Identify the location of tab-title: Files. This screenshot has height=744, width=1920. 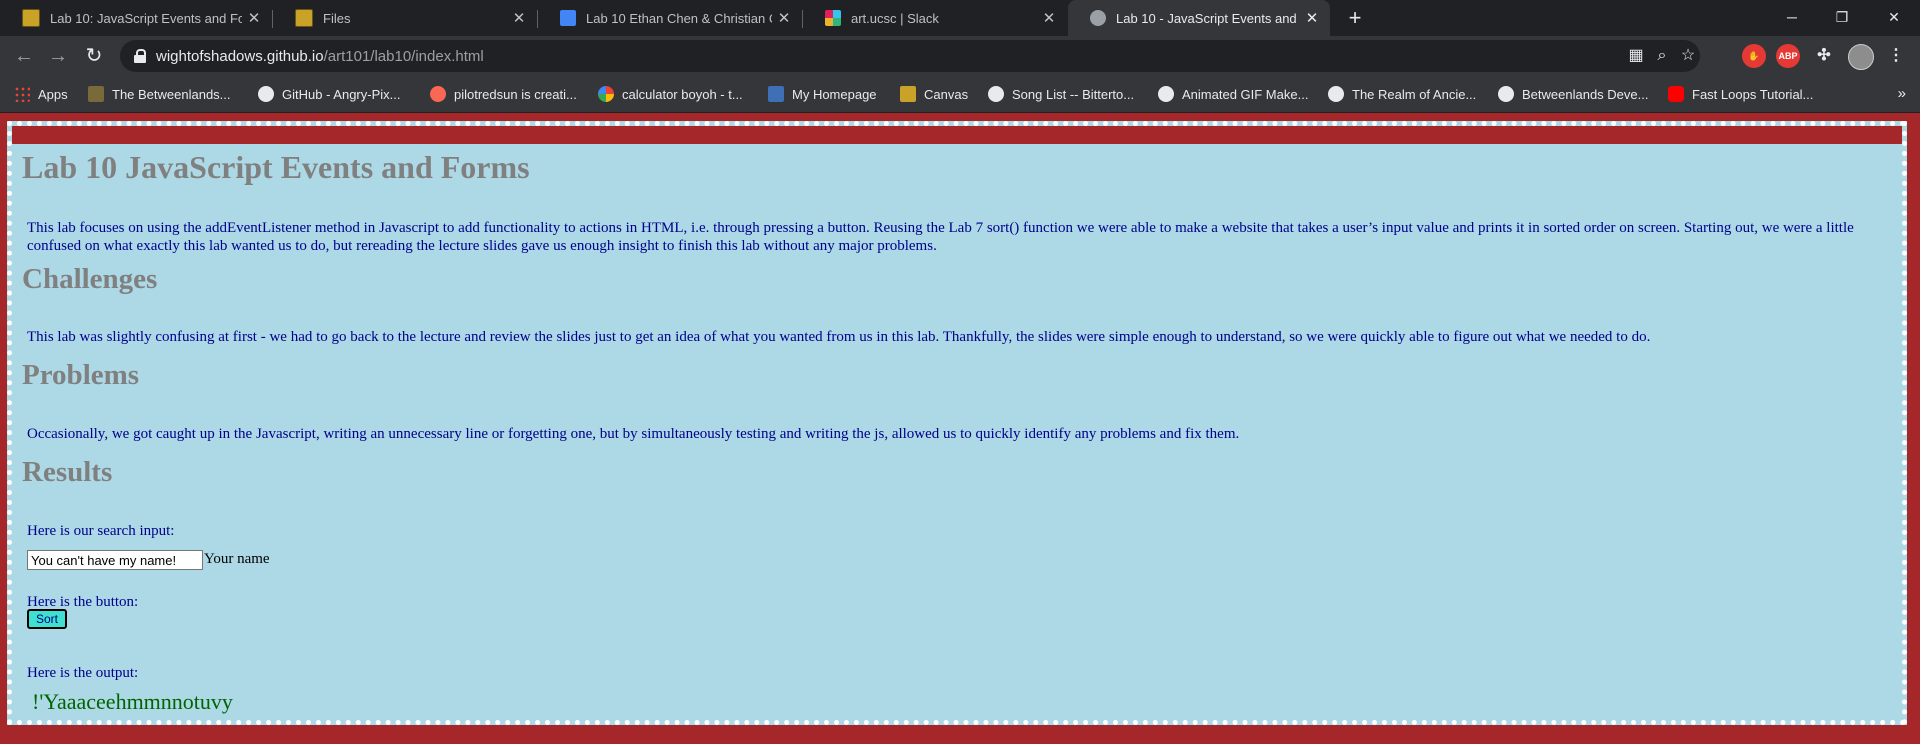
(337, 18).